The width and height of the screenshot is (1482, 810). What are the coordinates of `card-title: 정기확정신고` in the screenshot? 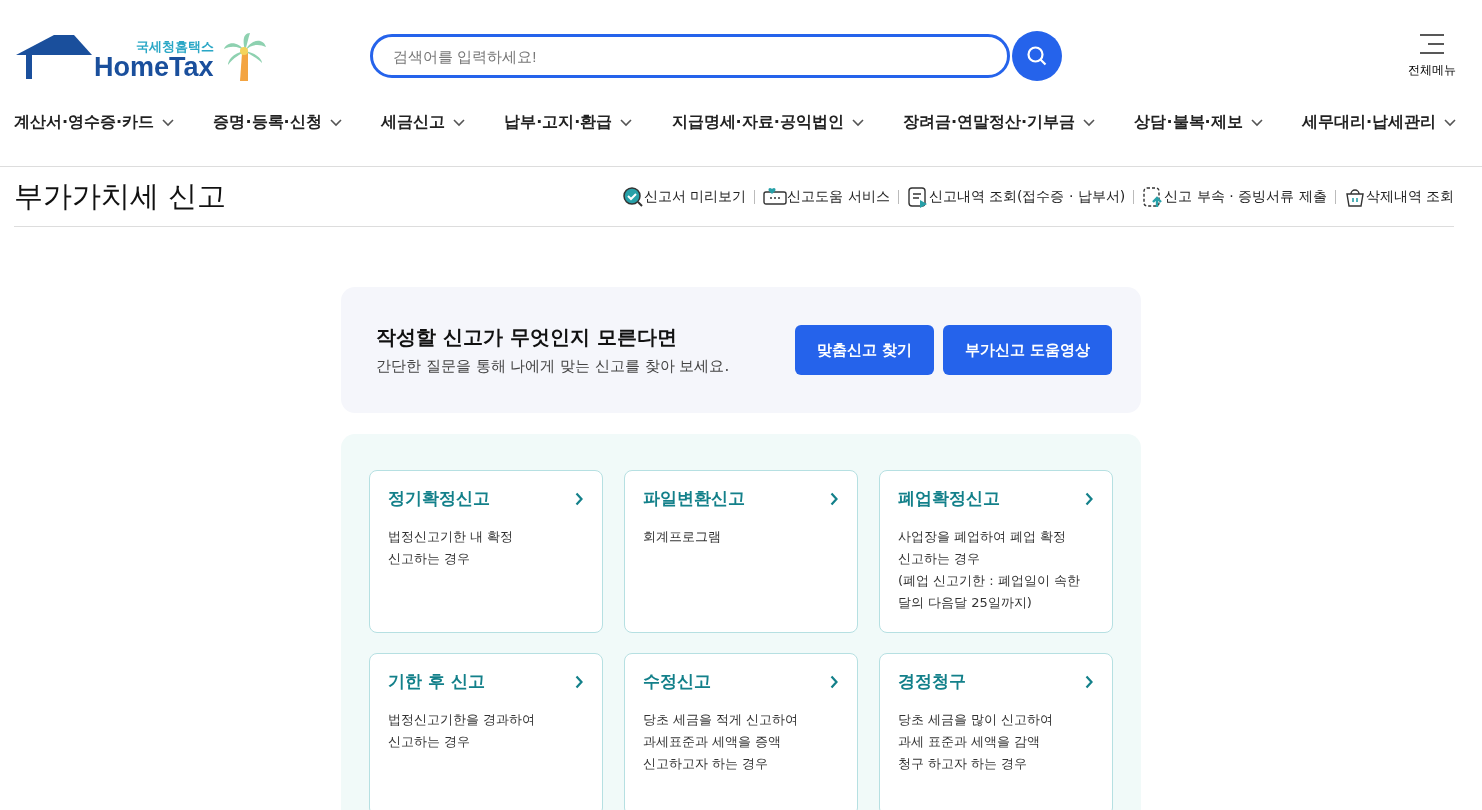 It's located at (439, 498).